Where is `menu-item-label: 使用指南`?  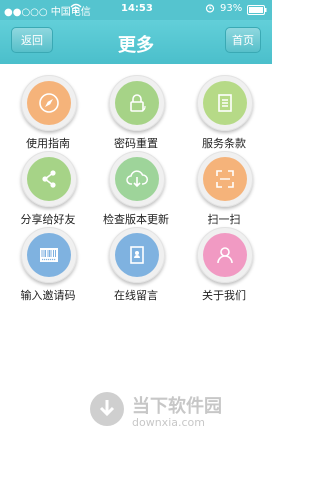
menu-item-label: 使用指南 is located at coordinates (48, 143).